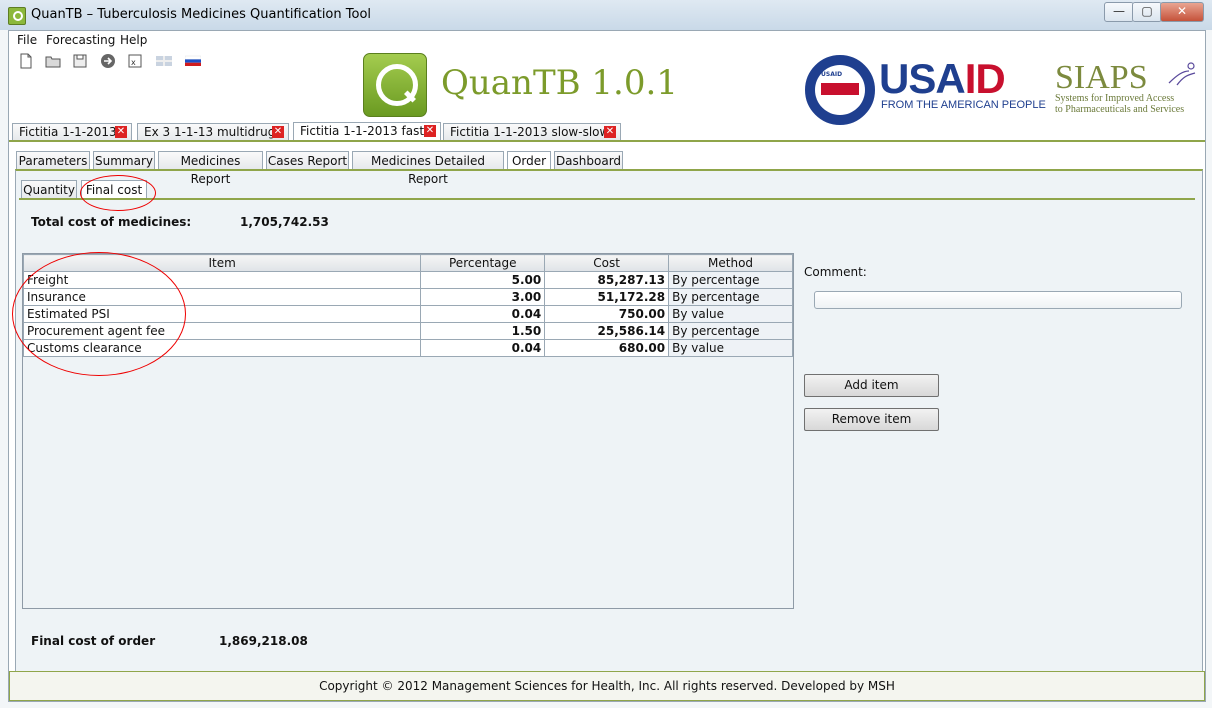 This screenshot has height=708, width=1212. Describe the element at coordinates (840, 90) in the screenshot. I see `usaid-seal-icon: USAID` at that location.